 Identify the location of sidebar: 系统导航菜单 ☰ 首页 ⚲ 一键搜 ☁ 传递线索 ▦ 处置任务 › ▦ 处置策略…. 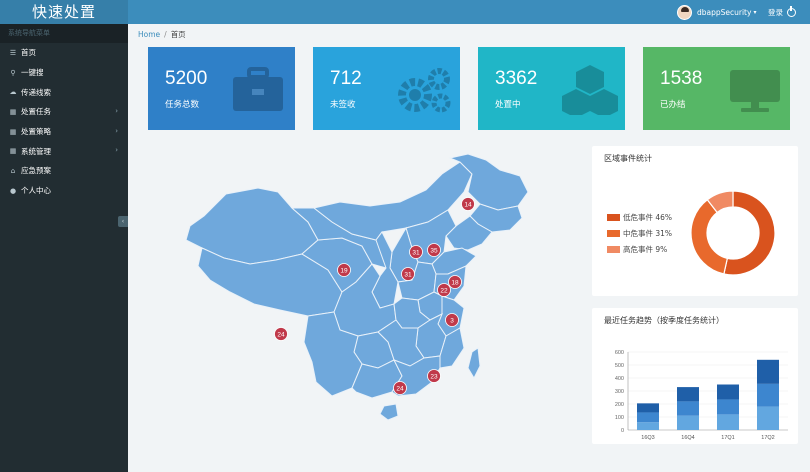
(64, 248).